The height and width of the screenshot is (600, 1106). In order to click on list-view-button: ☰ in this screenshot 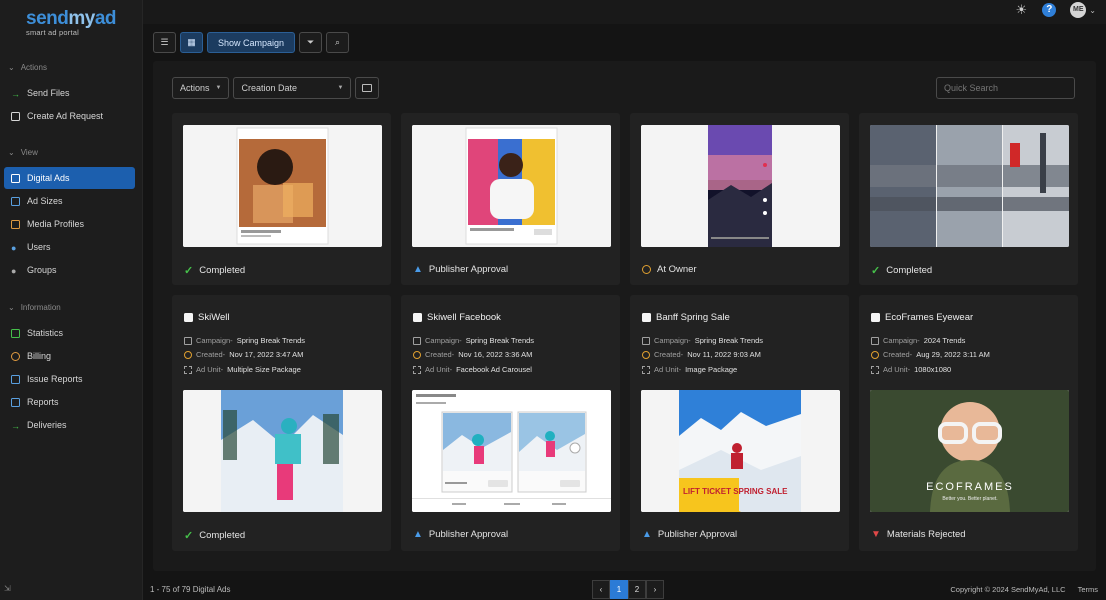, I will do `click(164, 42)`.